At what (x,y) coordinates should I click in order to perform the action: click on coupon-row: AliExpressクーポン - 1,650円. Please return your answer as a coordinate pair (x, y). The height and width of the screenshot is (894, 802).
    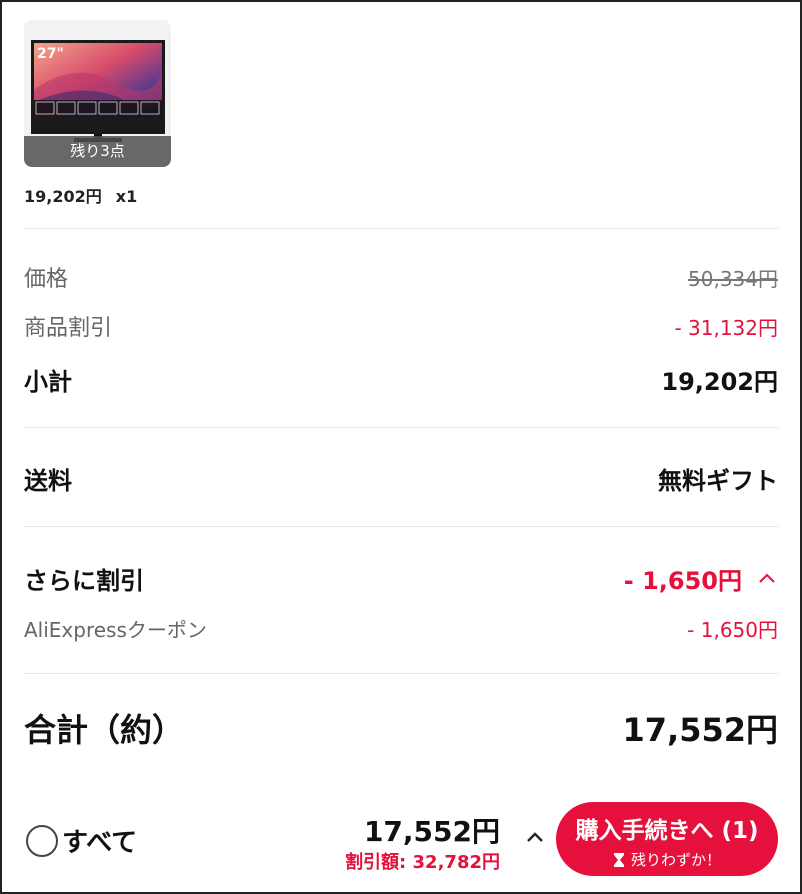
    Looking at the image, I should click on (401, 628).